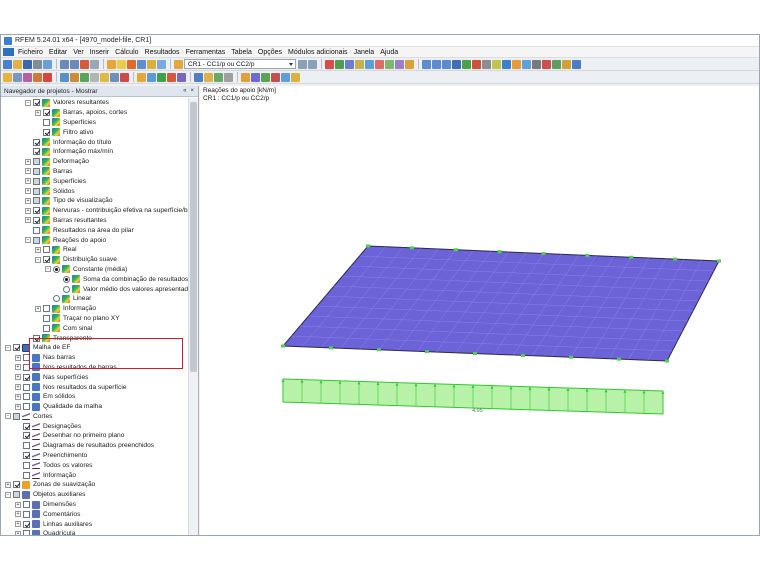 This screenshot has height=570, width=760. What do you see at coordinates (98, 289) in the screenshot?
I see `tree-item: Valor médio dos valores apresentados` at bounding box center [98, 289].